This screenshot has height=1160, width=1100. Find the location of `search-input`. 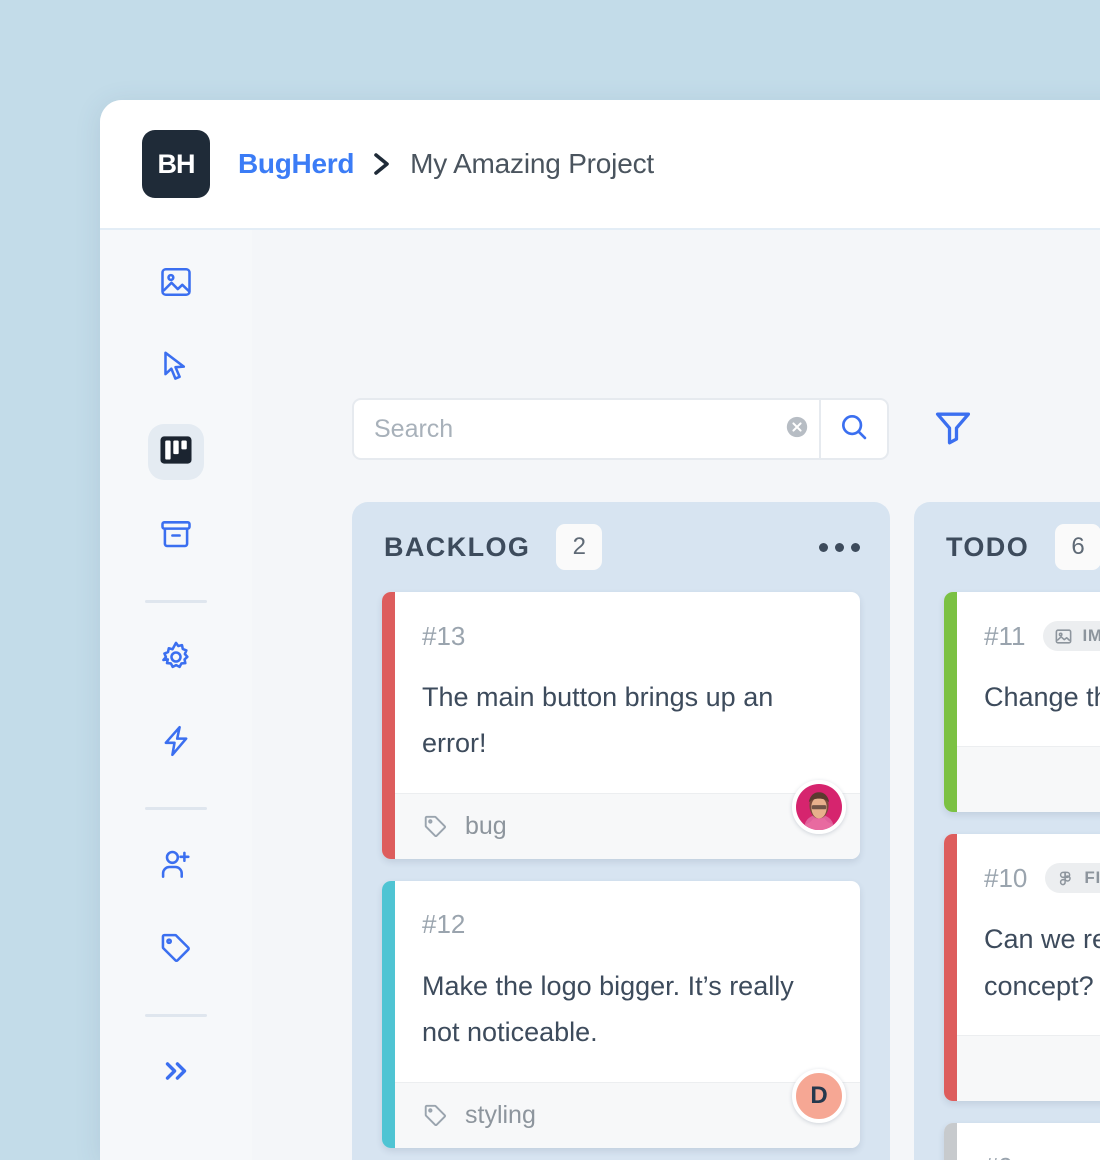

search-input is located at coordinates (564, 429).